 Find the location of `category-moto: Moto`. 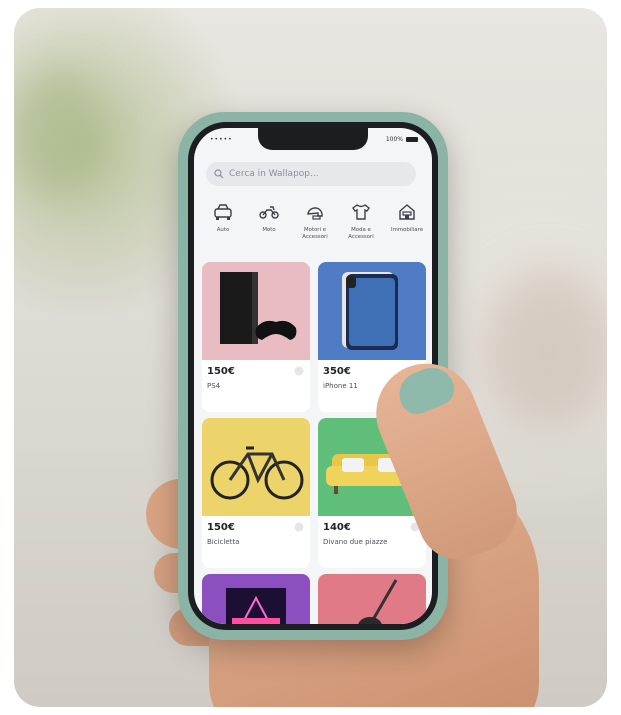

category-moto: Moto is located at coordinates (269, 227).